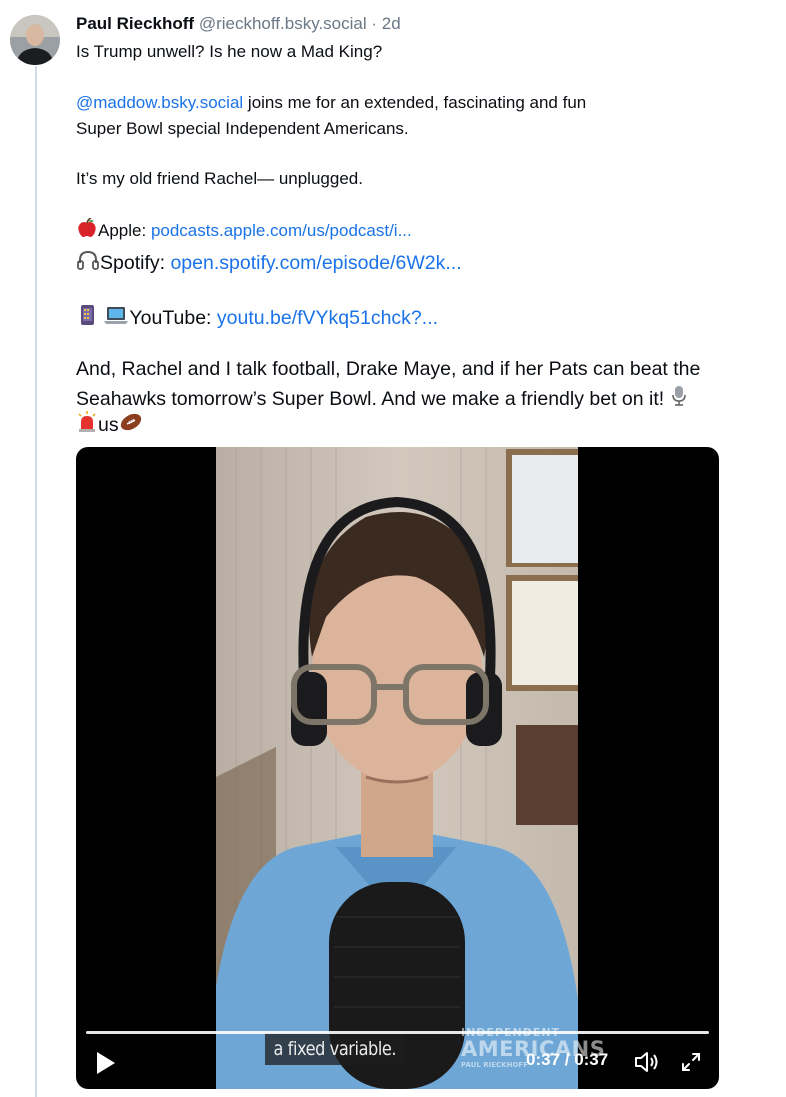 Image resolution: width=786 pixels, height=1097 pixels. Describe the element at coordinates (219, 178) in the screenshot. I see `post-text-line-4: It’s my old friend Rachel— unplugged.` at that location.